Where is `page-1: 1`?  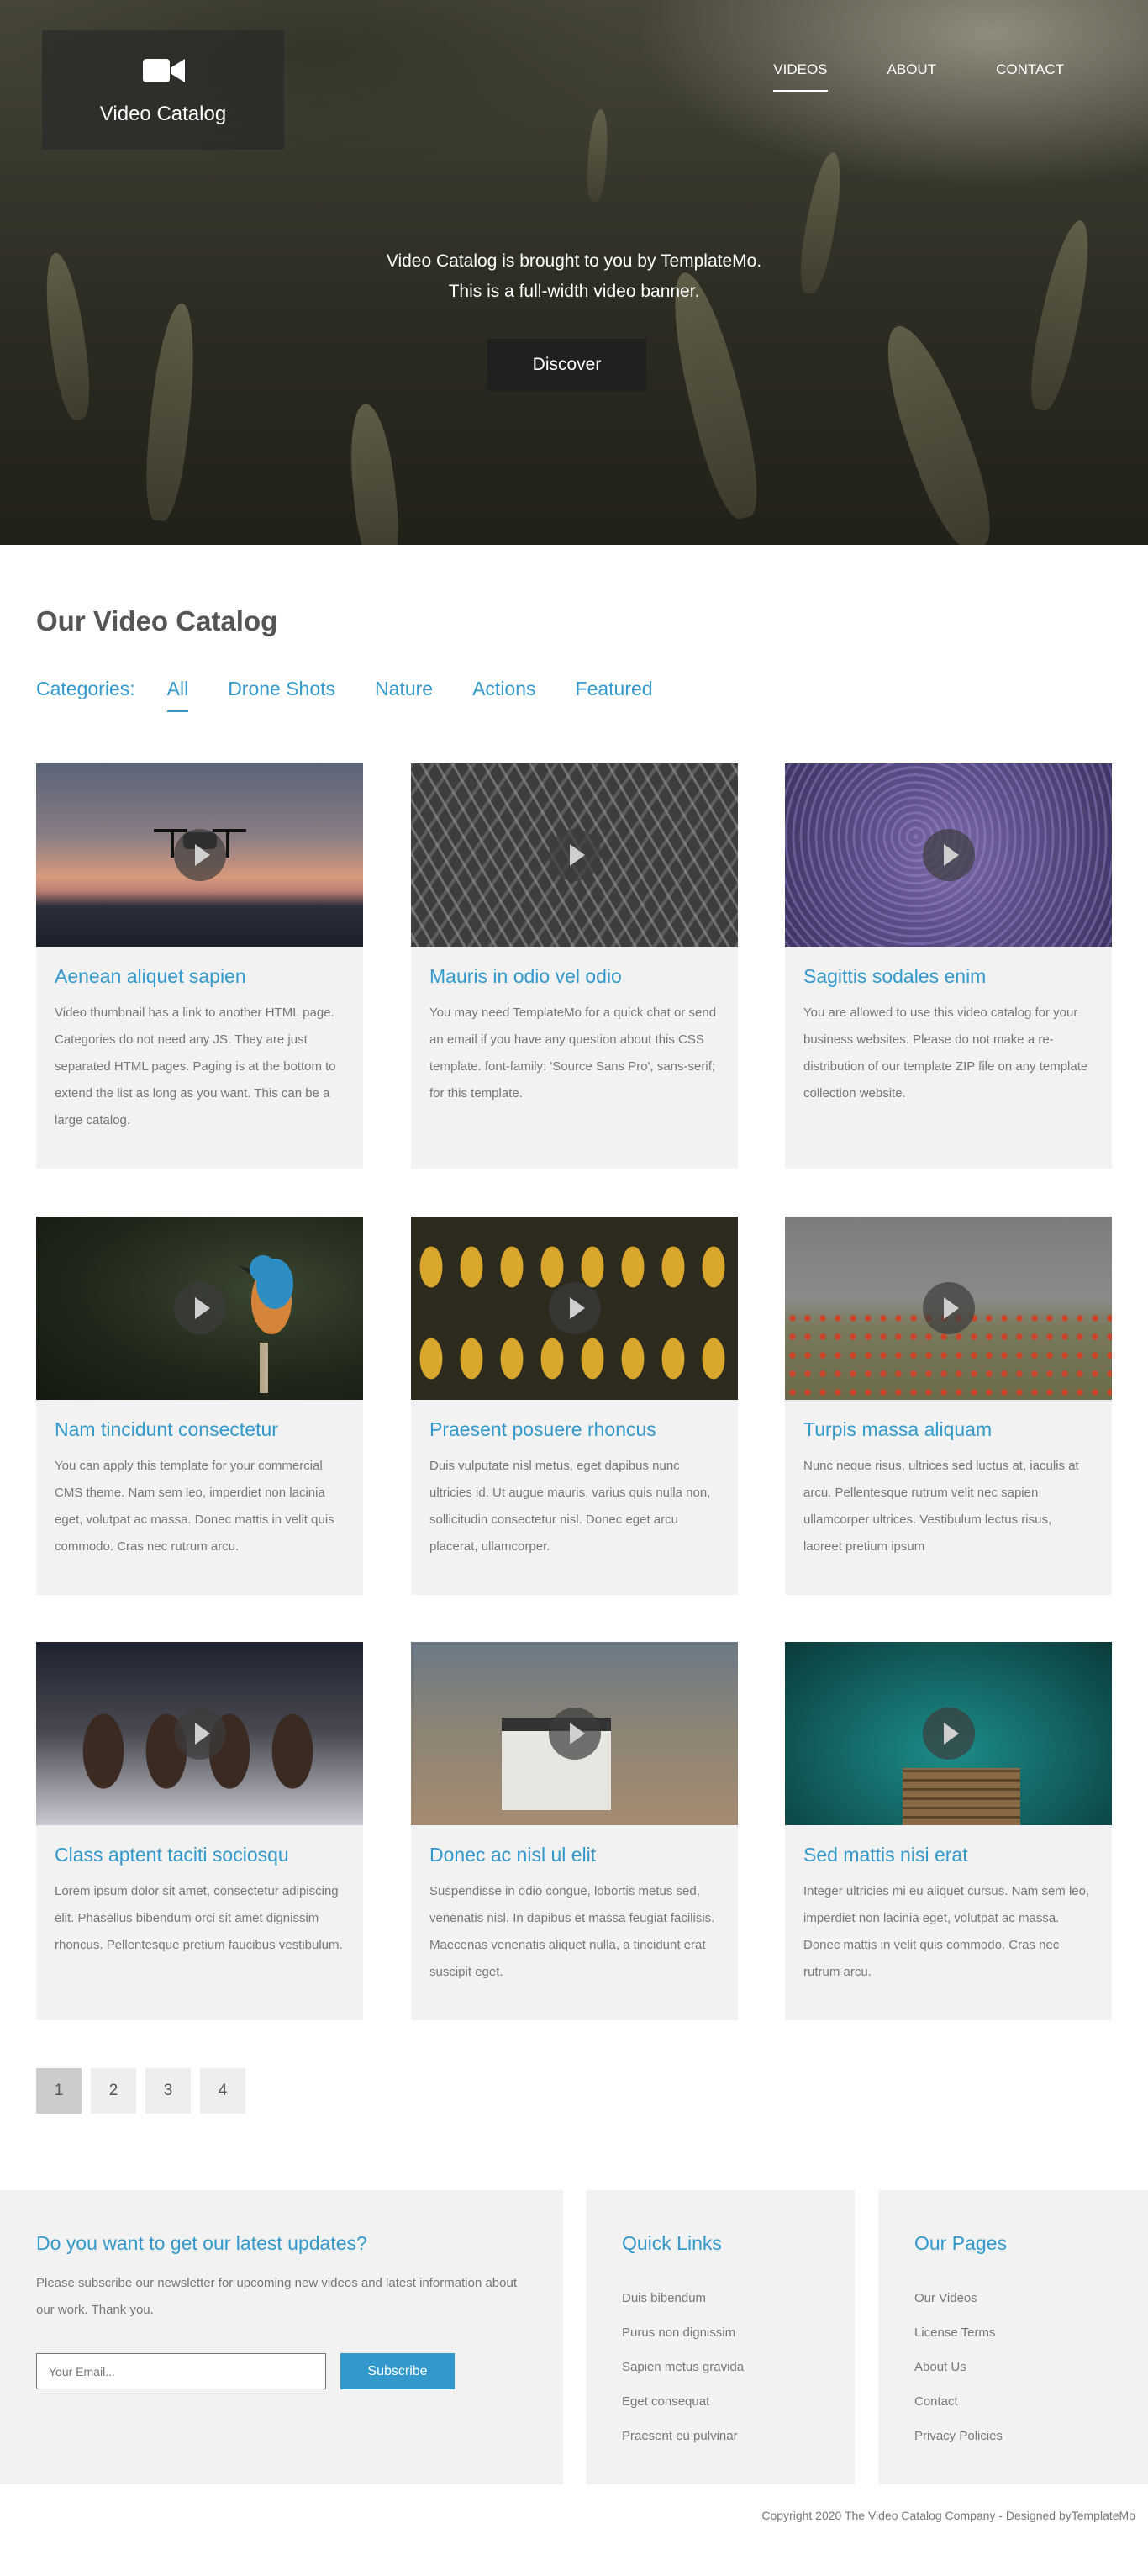
page-1: 1 is located at coordinates (59, 2091).